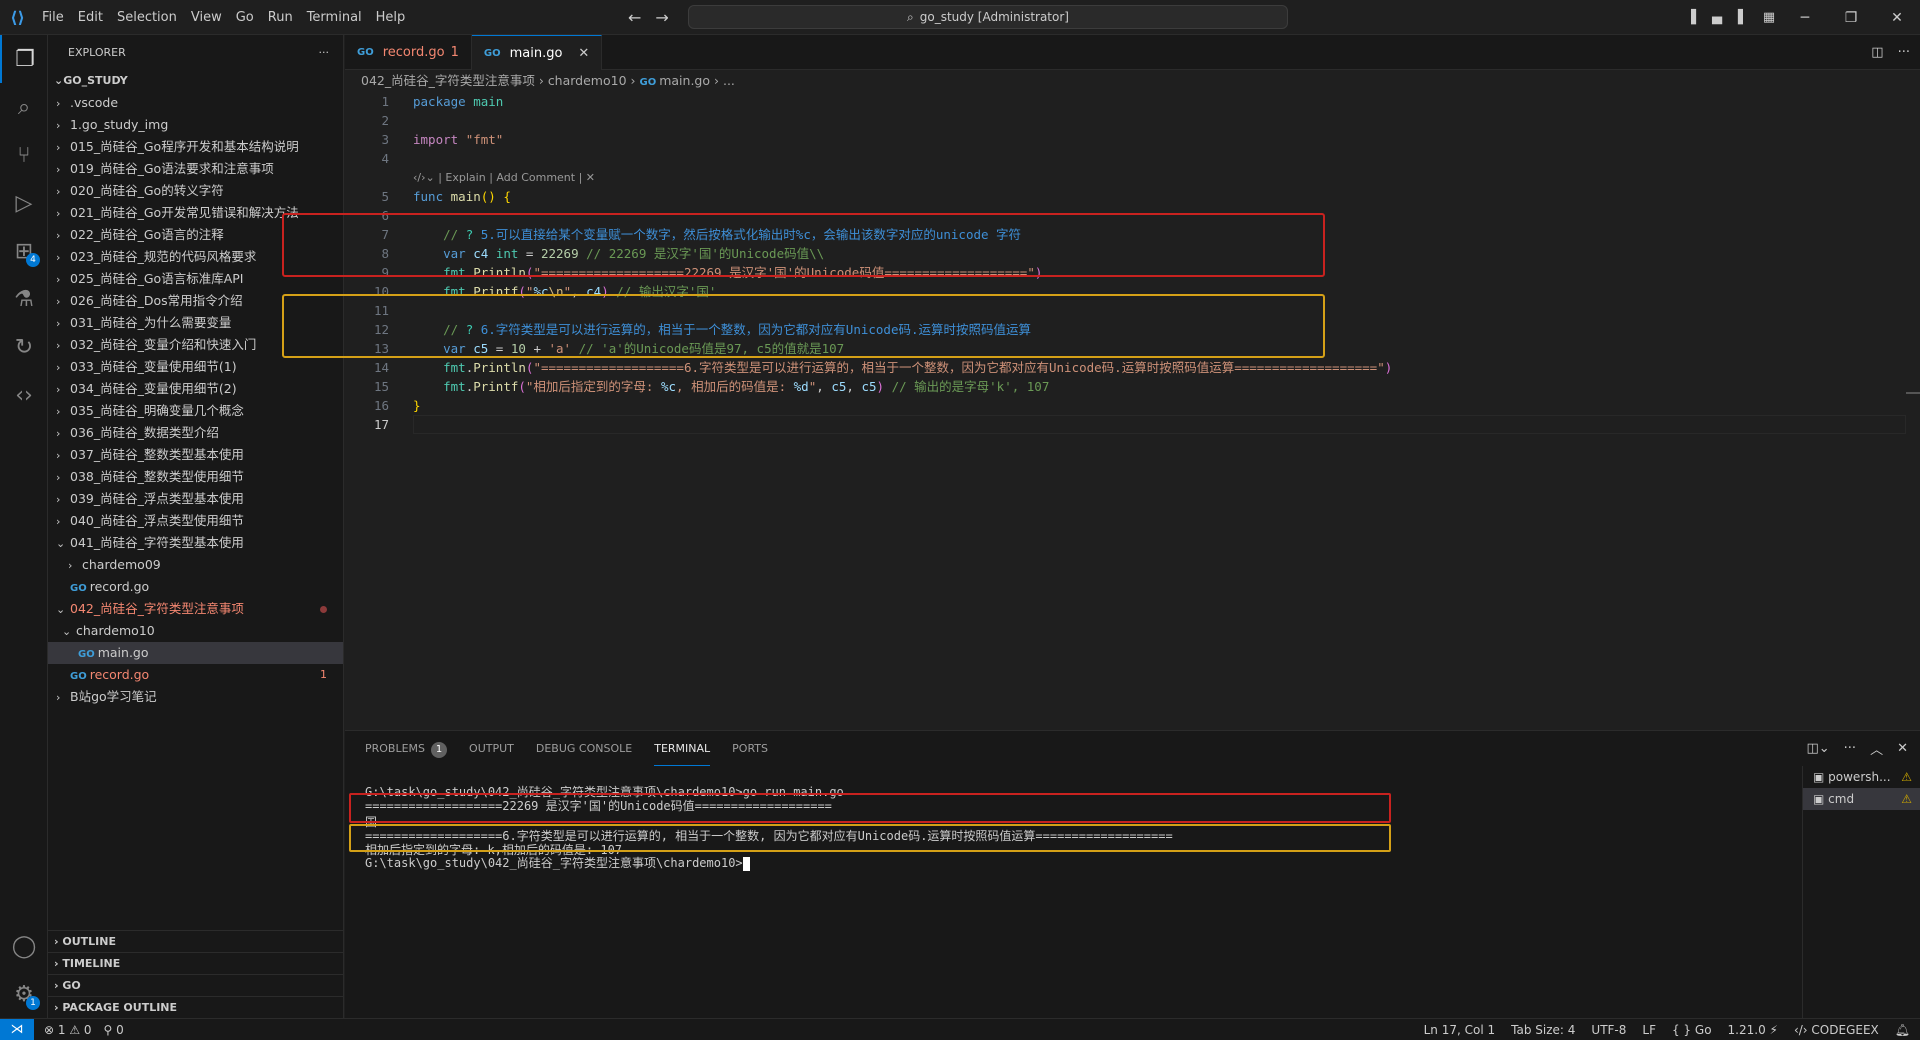  Describe the element at coordinates (196, 1007) in the screenshot. I see `section-package-outline: › PACKAGE OUTLINE` at that location.